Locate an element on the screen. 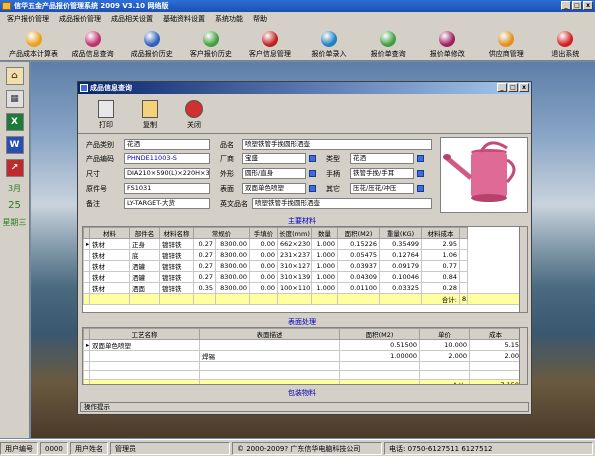  materials-scrollbar is located at coordinates (523, 269).